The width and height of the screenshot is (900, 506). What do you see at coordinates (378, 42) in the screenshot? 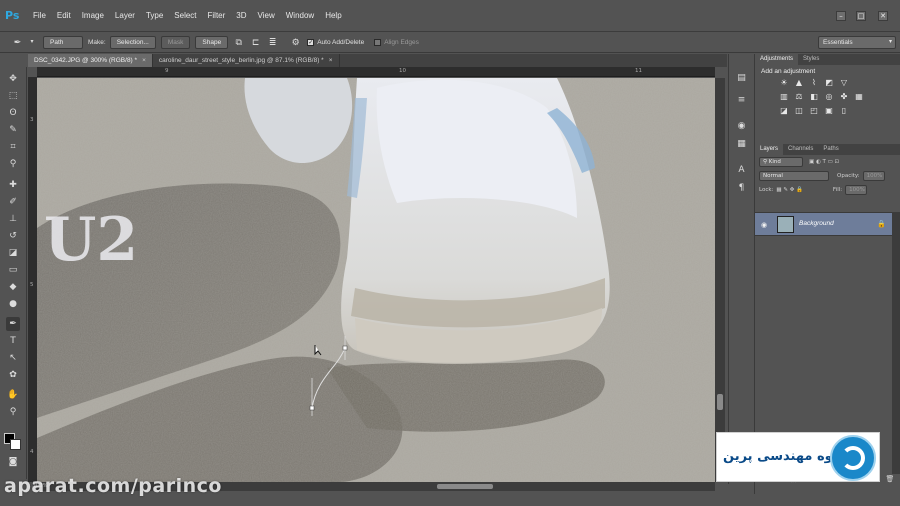
I see `align-edges-checkbox` at bounding box center [378, 42].